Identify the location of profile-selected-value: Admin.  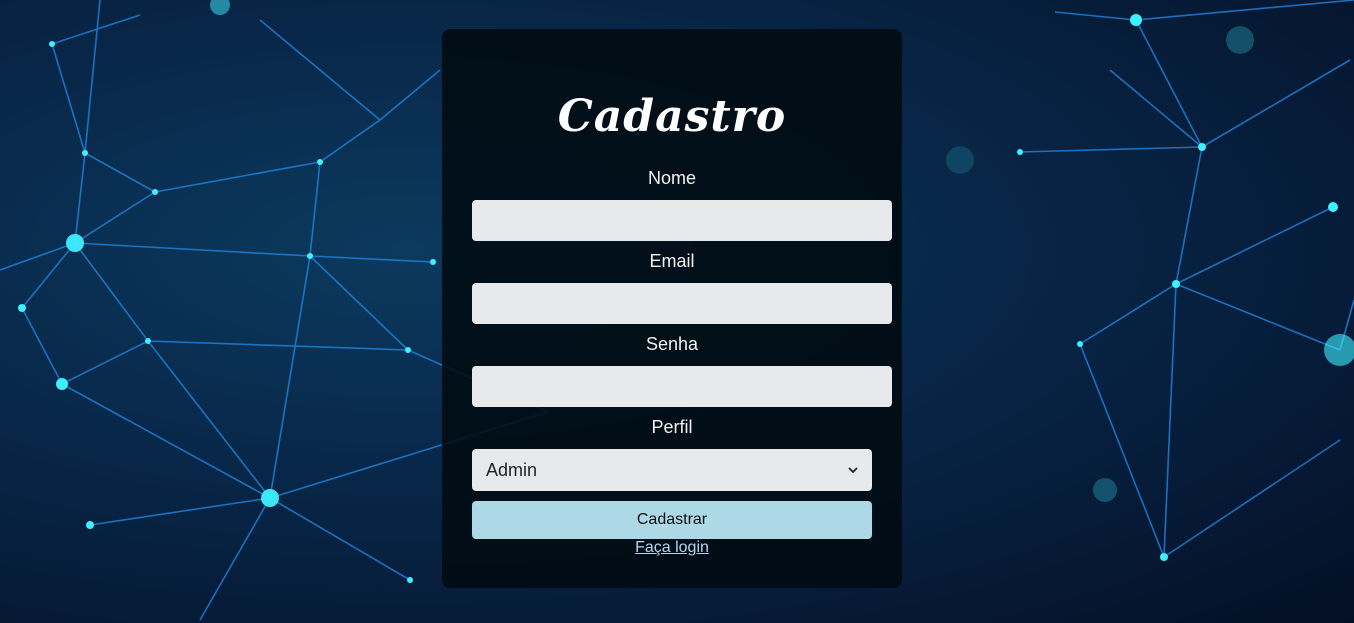
(512, 469).